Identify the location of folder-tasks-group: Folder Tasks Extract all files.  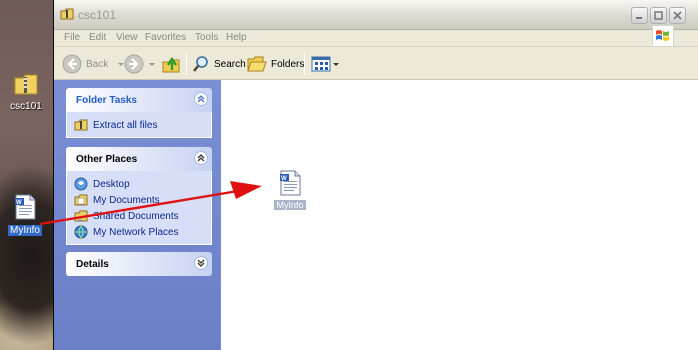
(139, 113).